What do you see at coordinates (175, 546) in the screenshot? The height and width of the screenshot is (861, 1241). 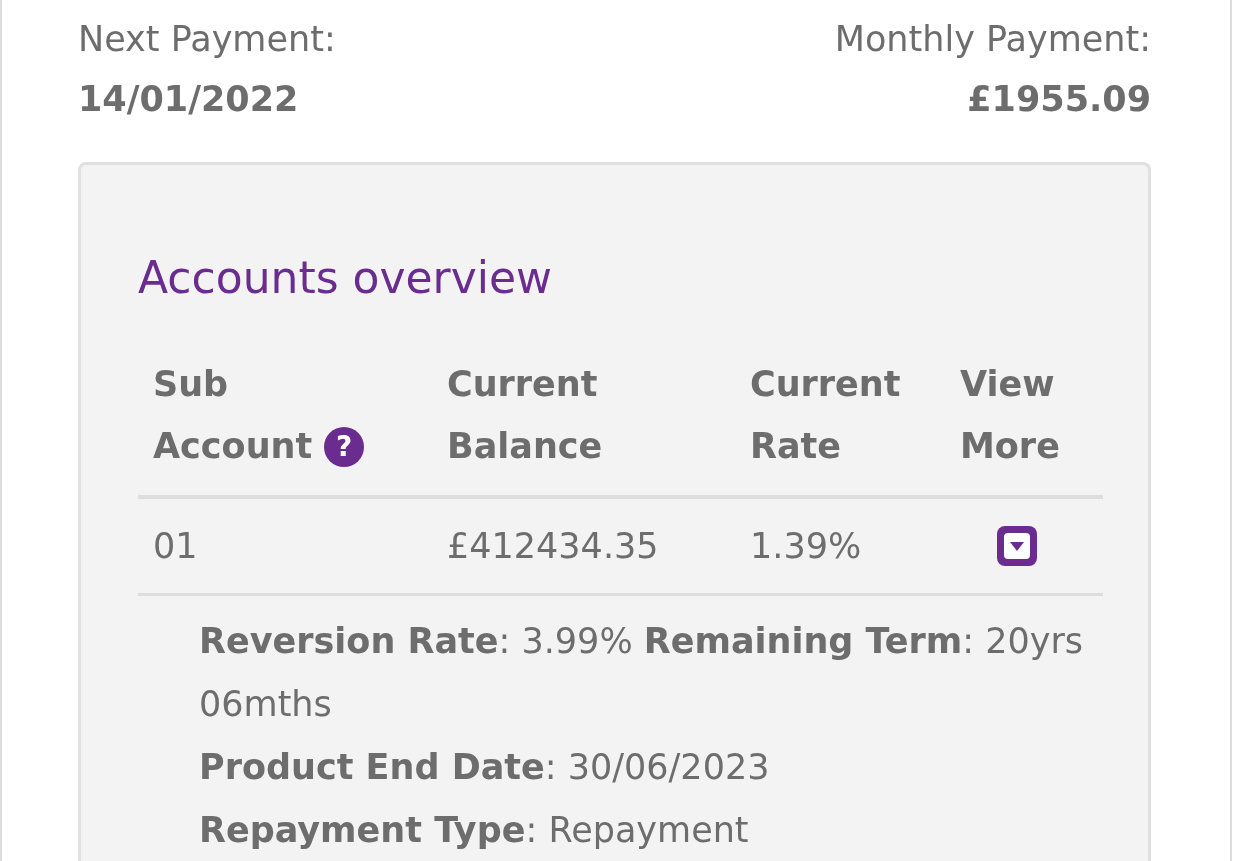 I see `table-cell: 01` at bounding box center [175, 546].